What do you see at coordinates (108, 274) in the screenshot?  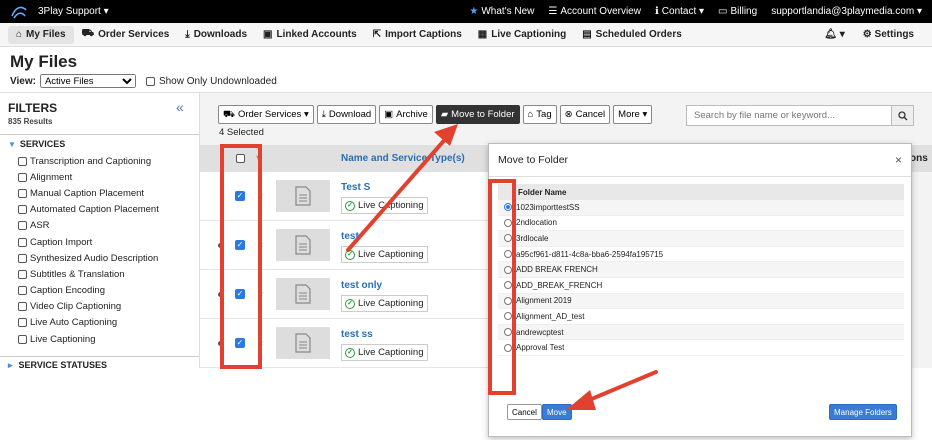 I see `filter-item: Subtitles & Translation` at bounding box center [108, 274].